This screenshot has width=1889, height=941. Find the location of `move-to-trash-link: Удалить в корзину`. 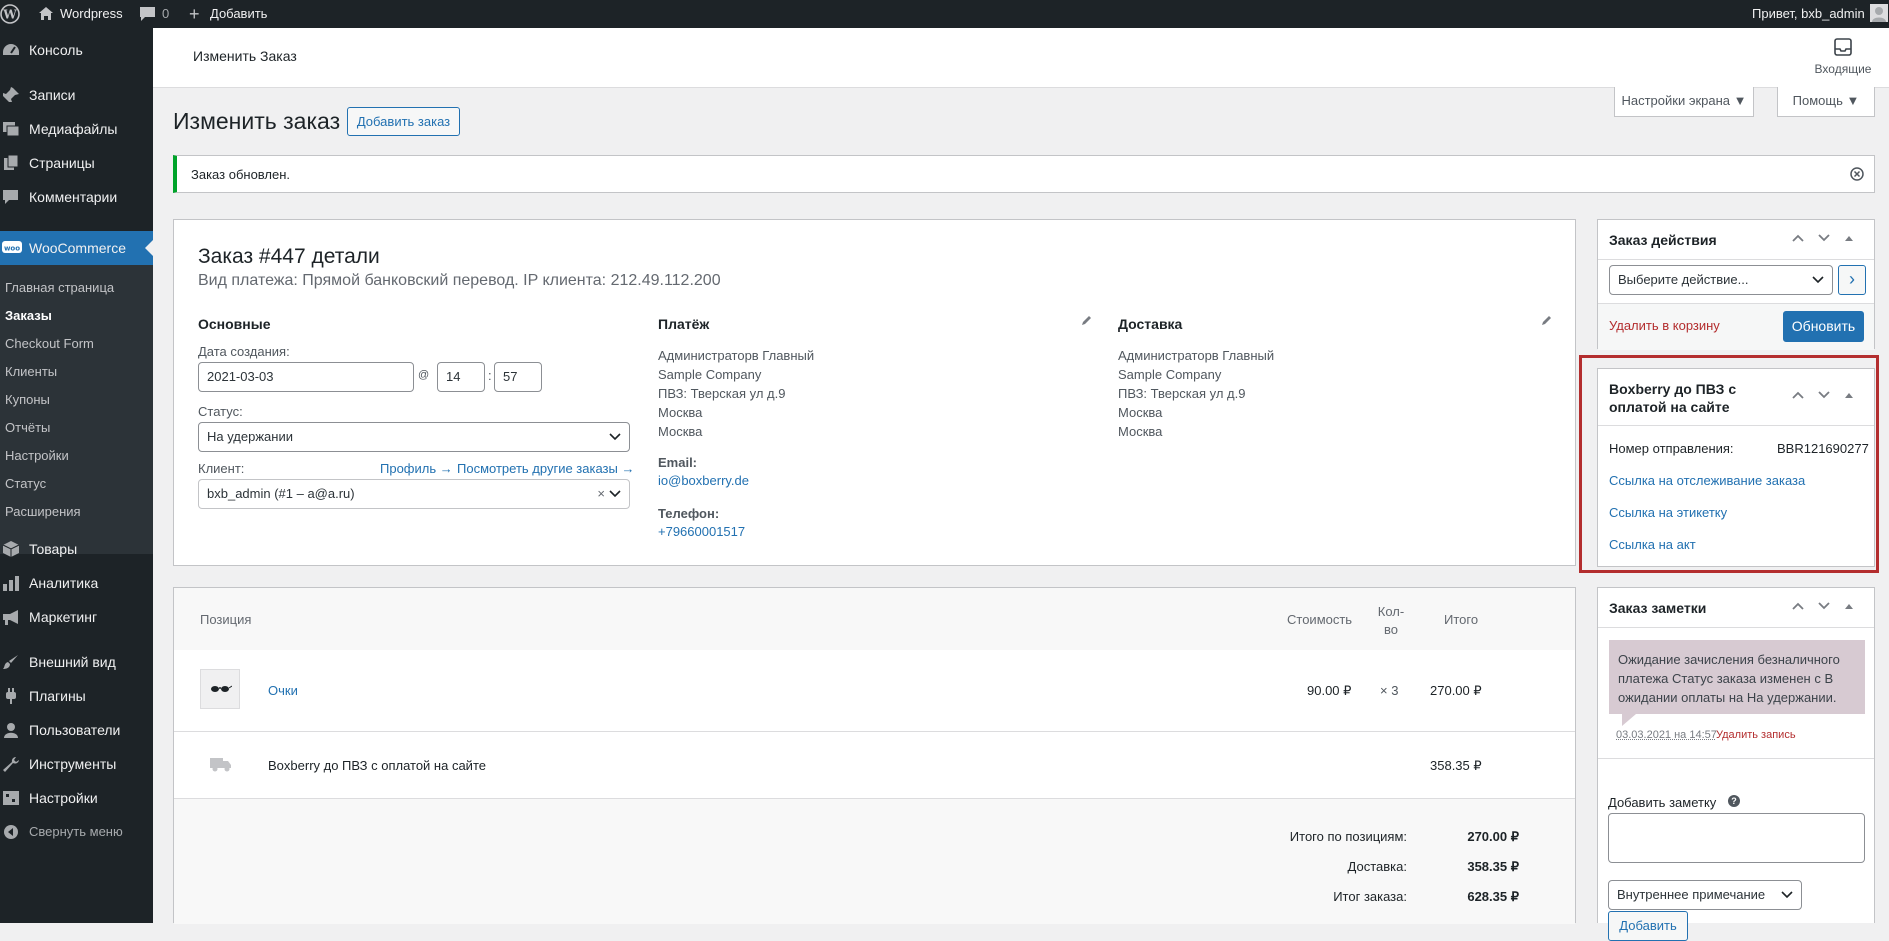

move-to-trash-link: Удалить в корзину is located at coordinates (1664, 325).